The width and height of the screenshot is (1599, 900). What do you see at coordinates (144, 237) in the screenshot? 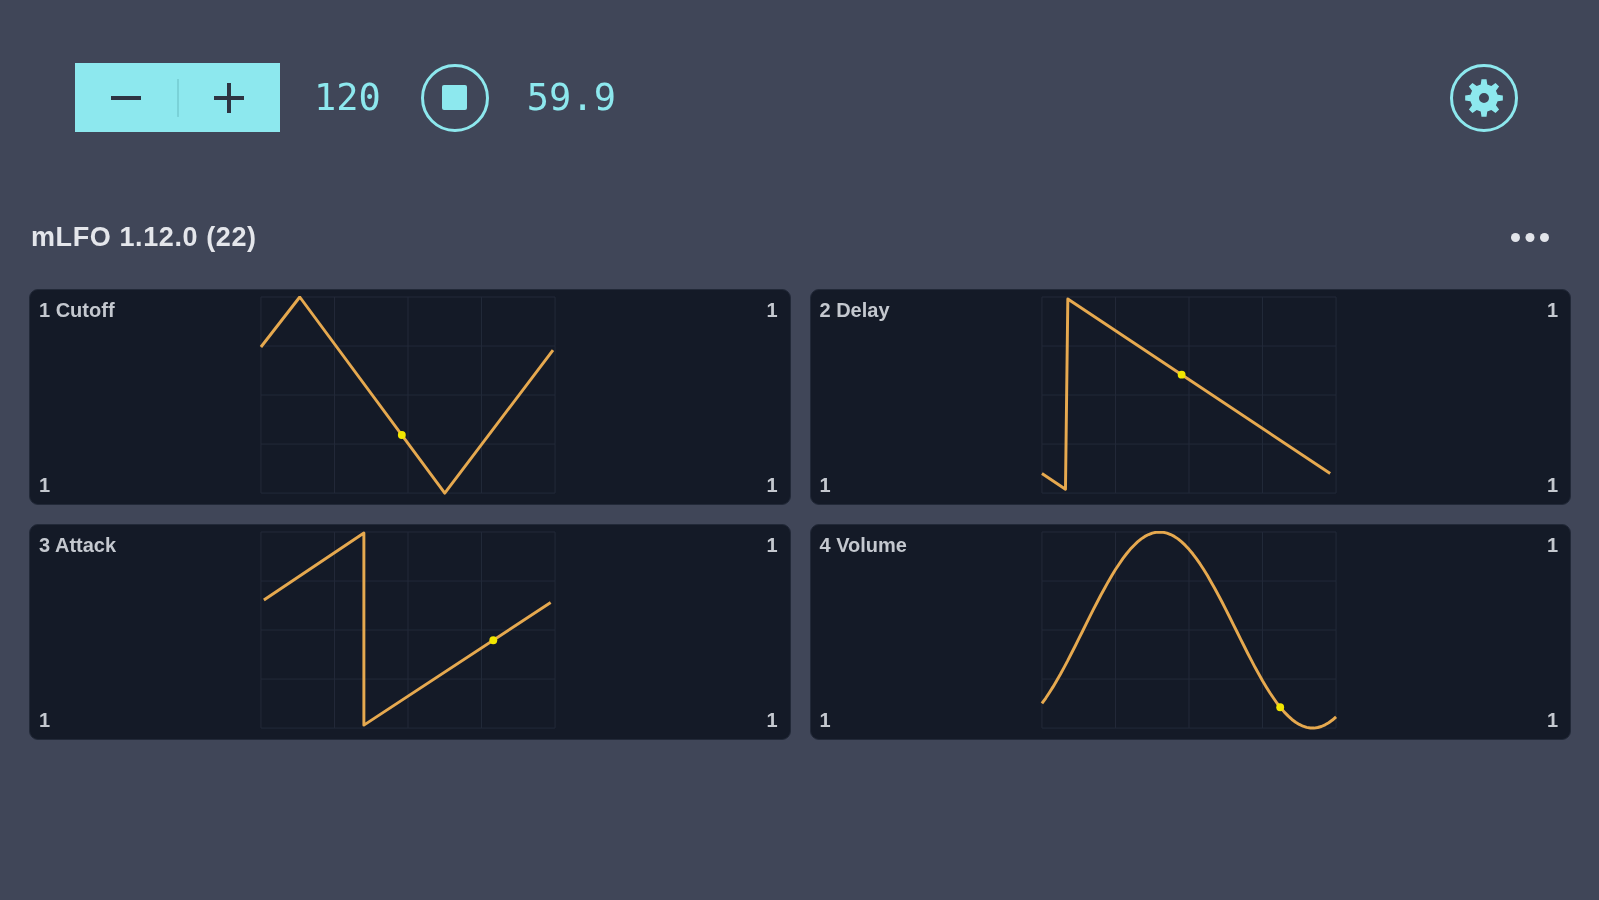
I see `app-title: mLFO 1.12.0 (22)` at bounding box center [144, 237].